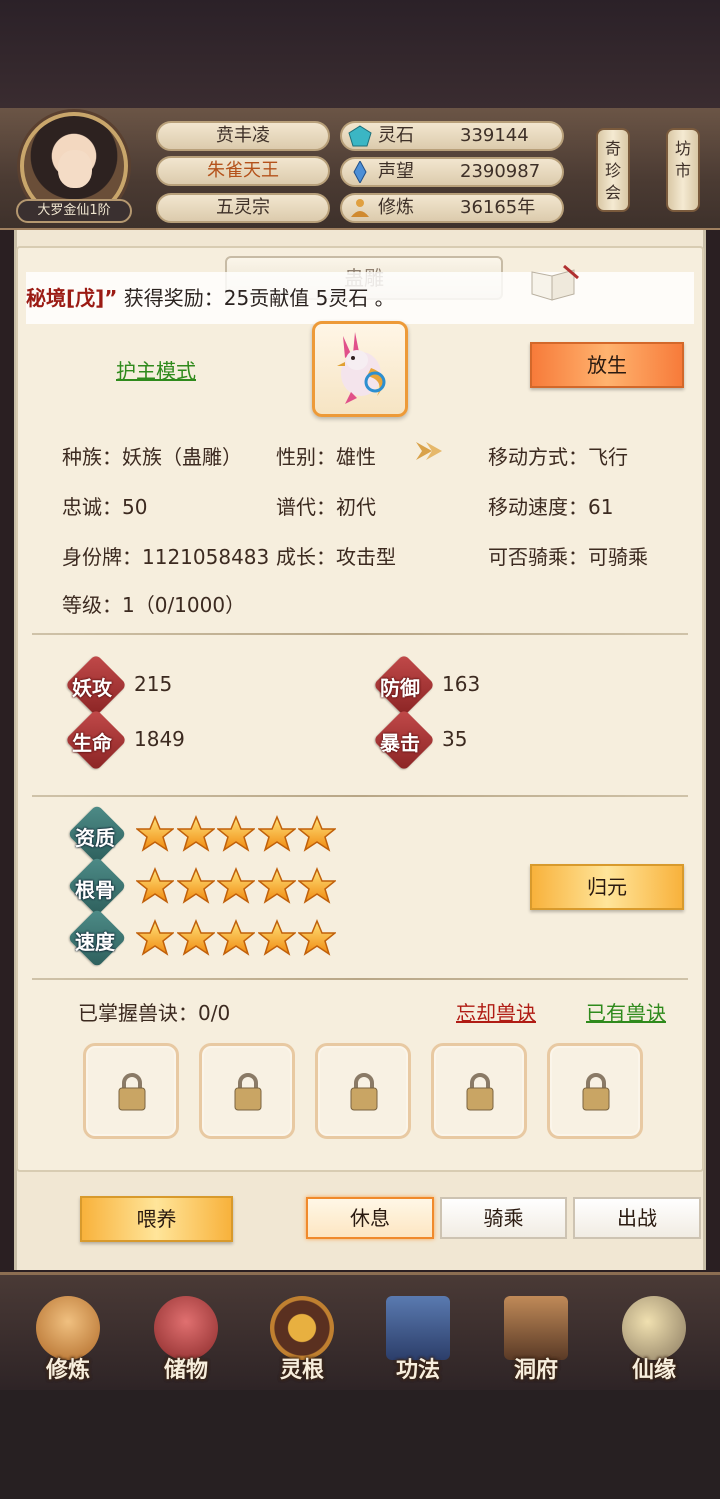 The height and width of the screenshot is (1499, 720). Describe the element at coordinates (154, 605) in the screenshot. I see `info-level: 等级：1（0/1000）` at that location.